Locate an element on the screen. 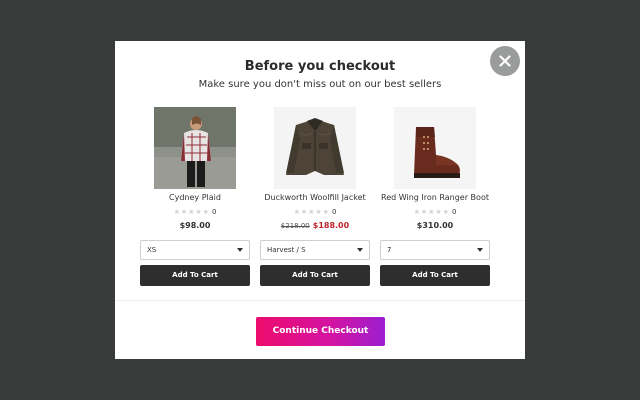 The height and width of the screenshot is (400, 640). product-name: Cydney Plaid is located at coordinates (195, 197).